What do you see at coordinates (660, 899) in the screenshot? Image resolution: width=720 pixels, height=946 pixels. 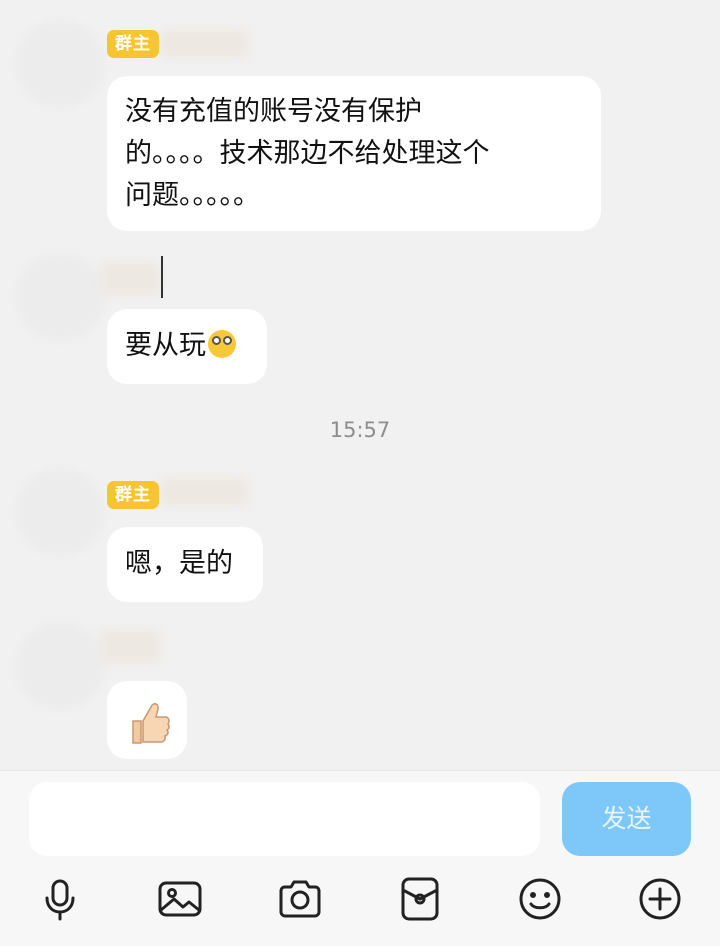 I see `plus-icon` at bounding box center [660, 899].